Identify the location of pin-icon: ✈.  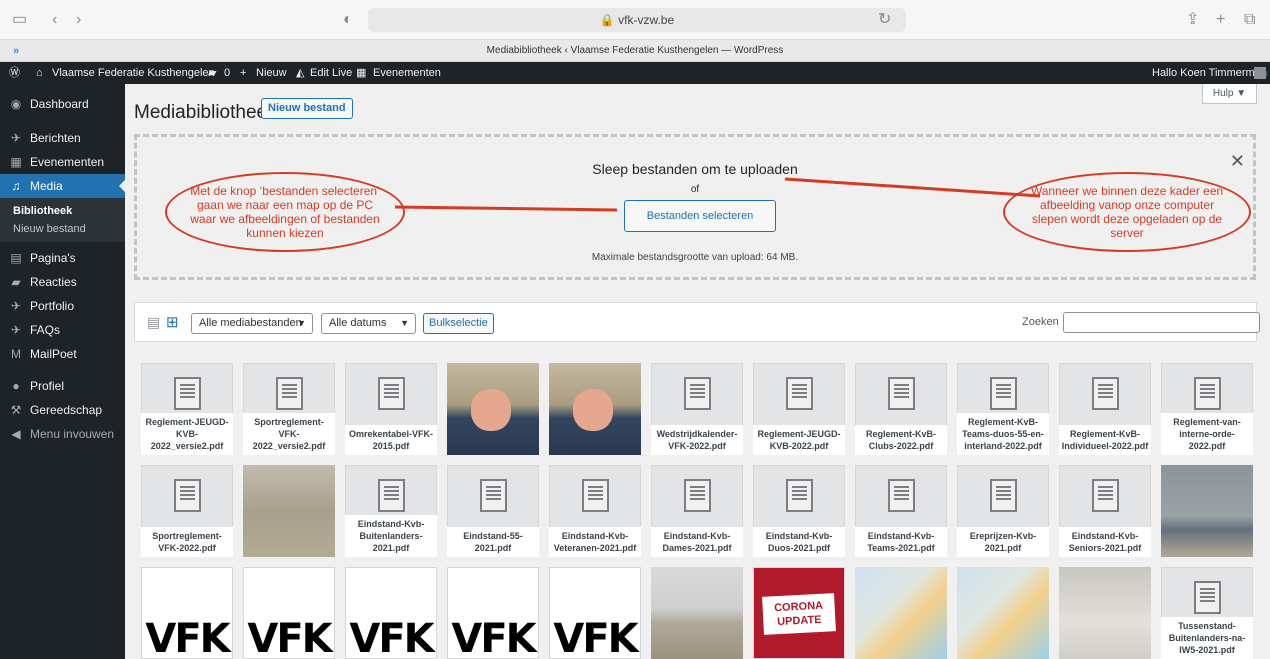
(16, 138).